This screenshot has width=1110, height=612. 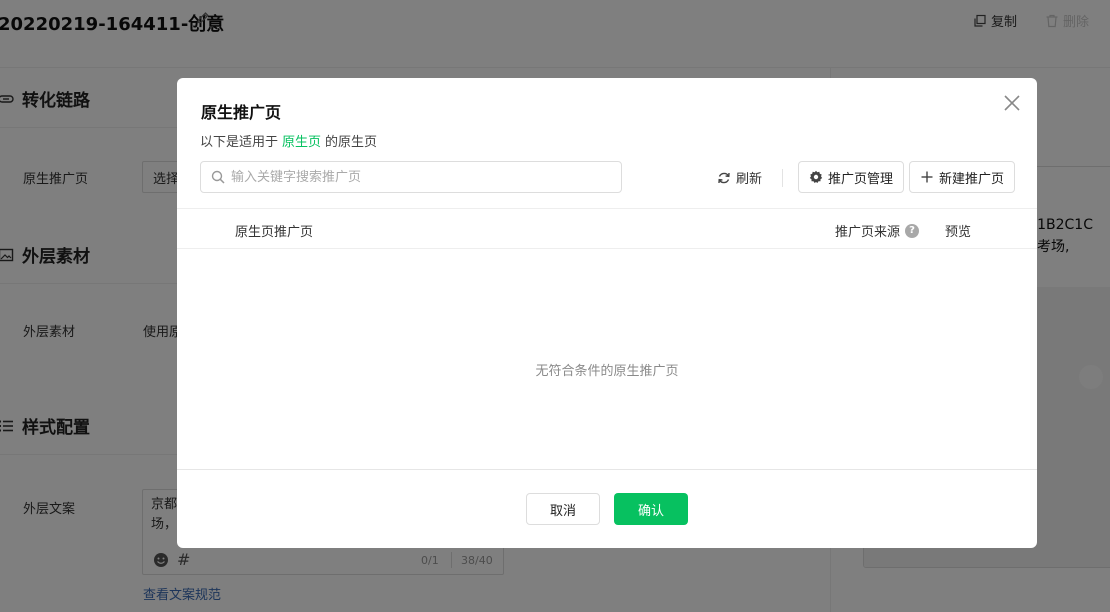 I want to click on confirm-button: 确认, so click(x=651, y=509).